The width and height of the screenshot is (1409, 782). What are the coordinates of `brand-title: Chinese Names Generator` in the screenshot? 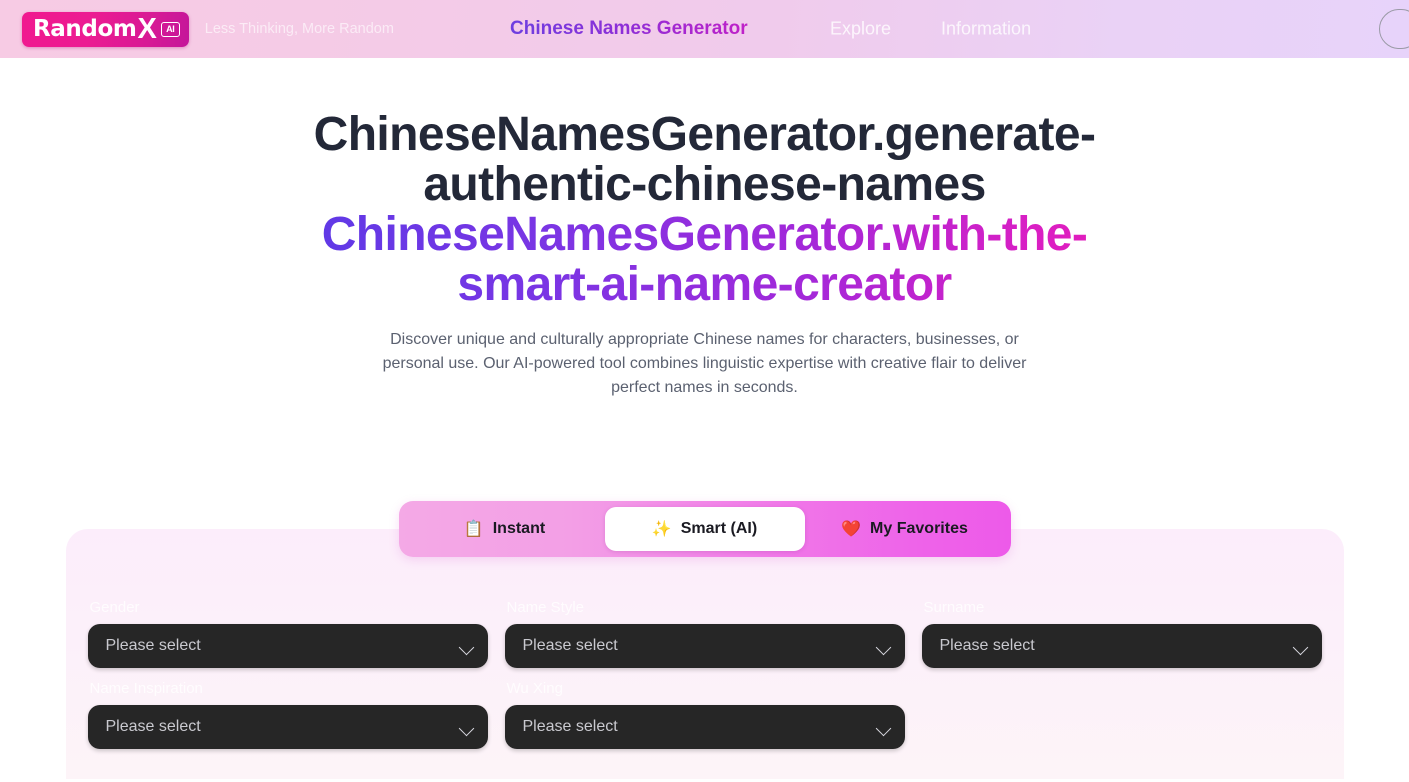 It's located at (629, 28).